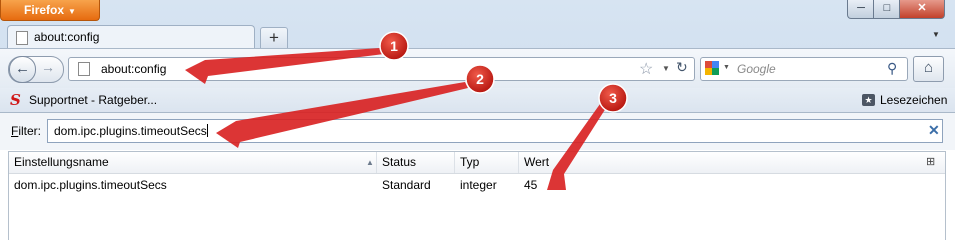  What do you see at coordinates (72, 11) in the screenshot?
I see `dropdown-arrow-icon: ▼` at bounding box center [72, 11].